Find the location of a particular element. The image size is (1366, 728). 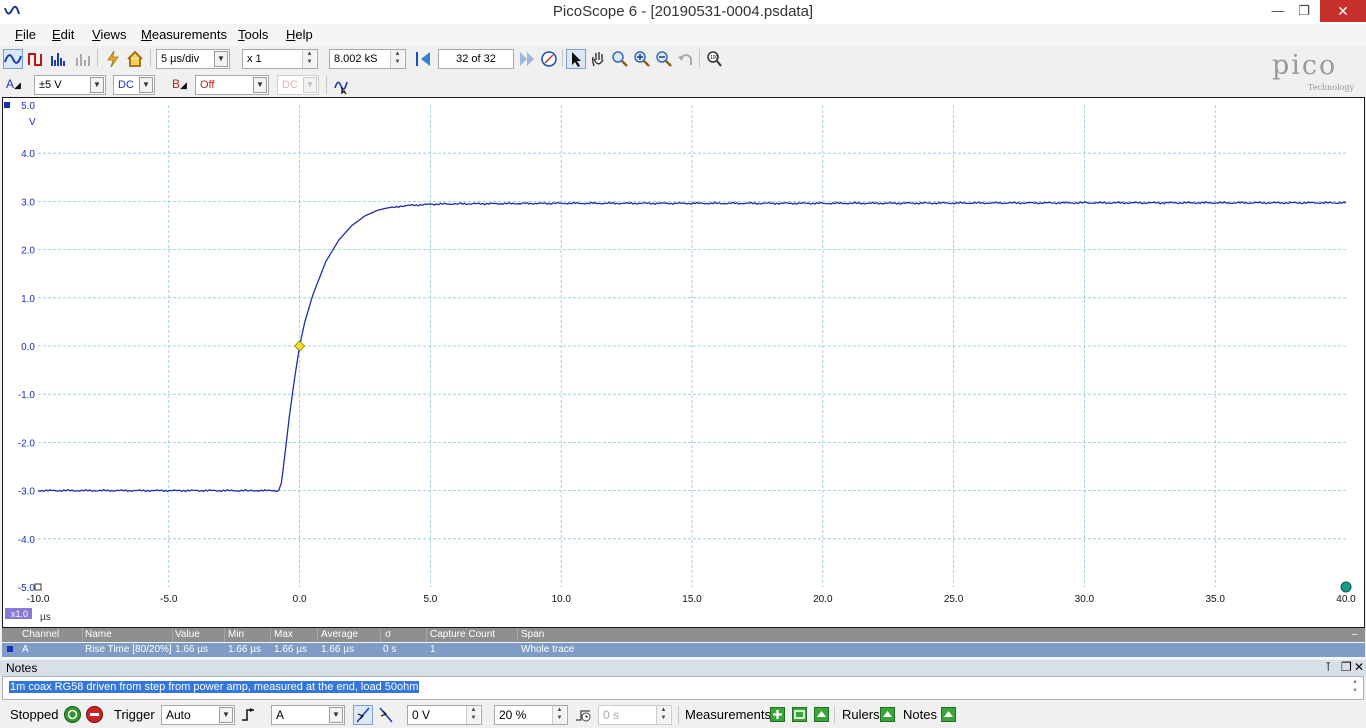

rising-edge-icon is located at coordinates (363, 715).